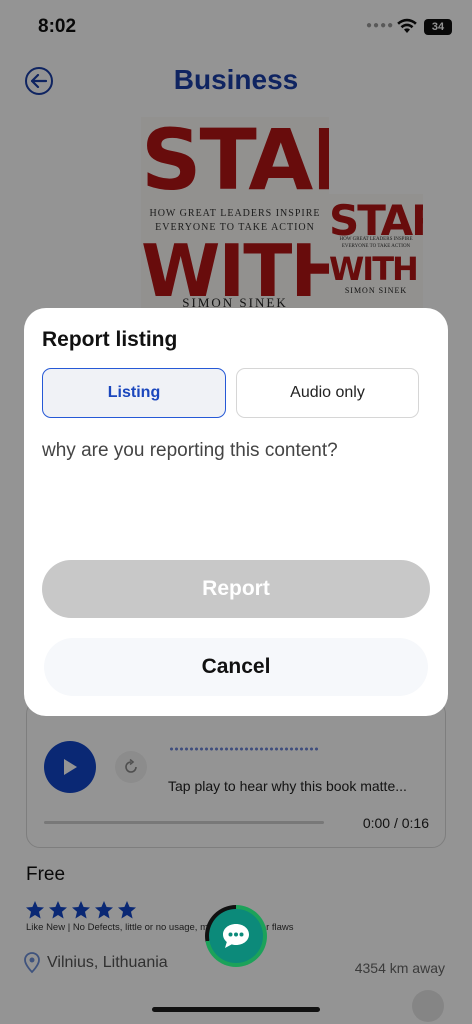 This screenshot has width=472, height=1024. I want to click on dialog-title: Report listing, so click(110, 339).